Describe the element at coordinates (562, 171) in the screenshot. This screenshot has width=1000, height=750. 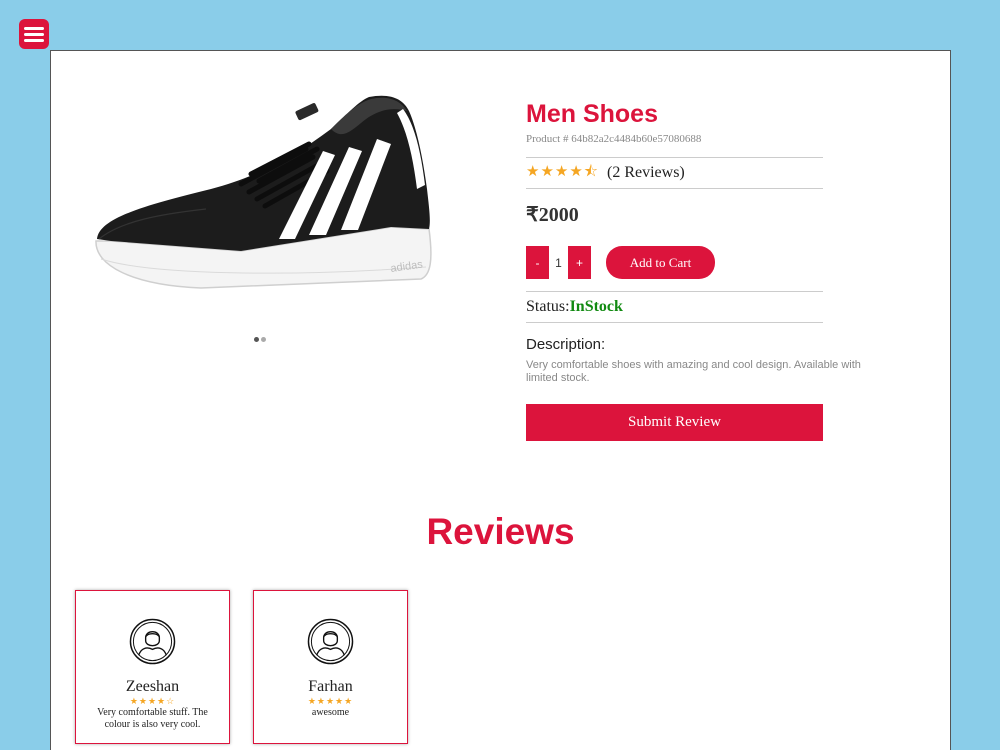
I see `rating-stars: ★★★★⯪` at that location.